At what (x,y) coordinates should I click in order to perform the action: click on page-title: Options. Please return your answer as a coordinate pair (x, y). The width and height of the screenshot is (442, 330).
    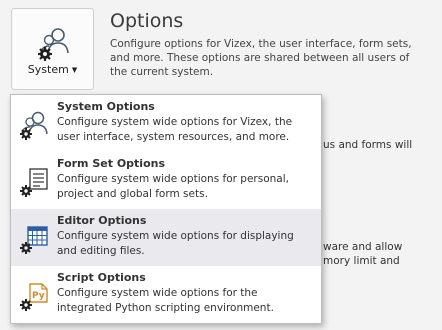
    Looking at the image, I should click on (147, 21).